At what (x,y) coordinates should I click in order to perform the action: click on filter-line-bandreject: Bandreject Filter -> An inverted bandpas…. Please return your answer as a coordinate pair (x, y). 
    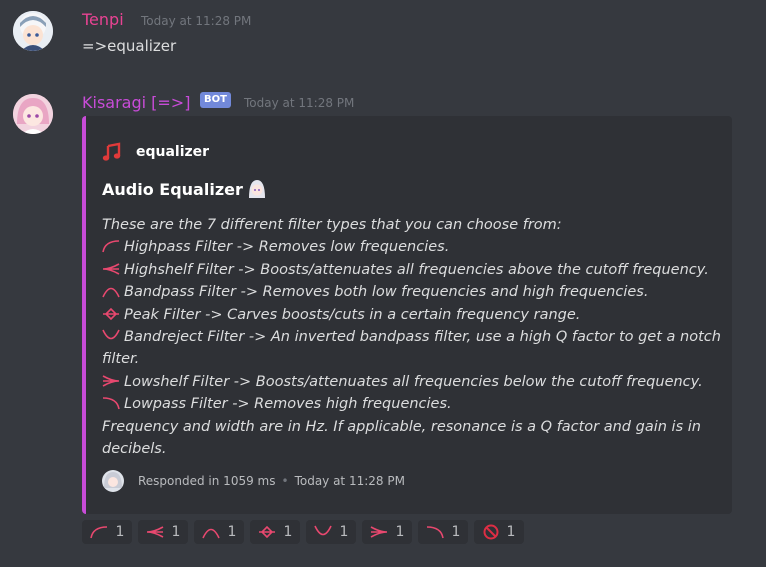
    Looking at the image, I should click on (412, 348).